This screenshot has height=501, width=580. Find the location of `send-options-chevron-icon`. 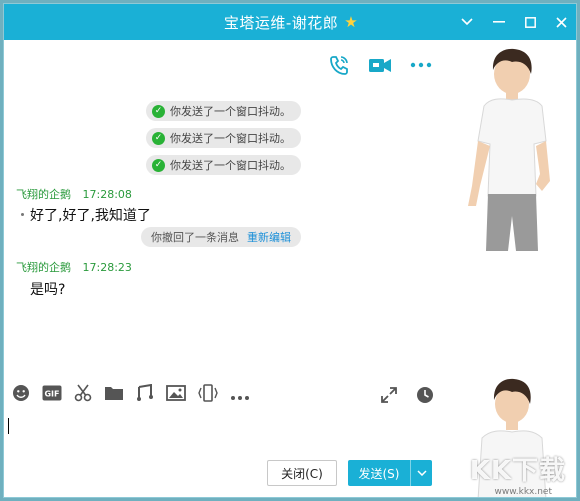

send-options-chevron-icon is located at coordinates (421, 473).